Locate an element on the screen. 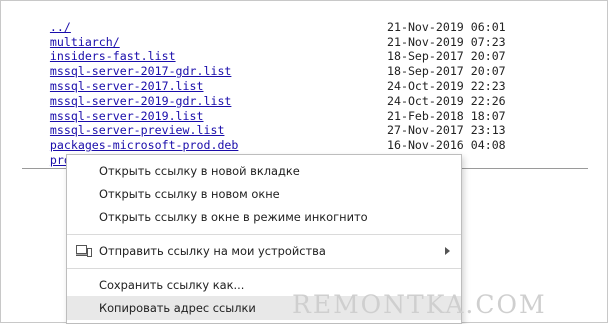 The width and height of the screenshot is (608, 324). menu-item-label: Копировать адрес ссылки is located at coordinates (177, 308).